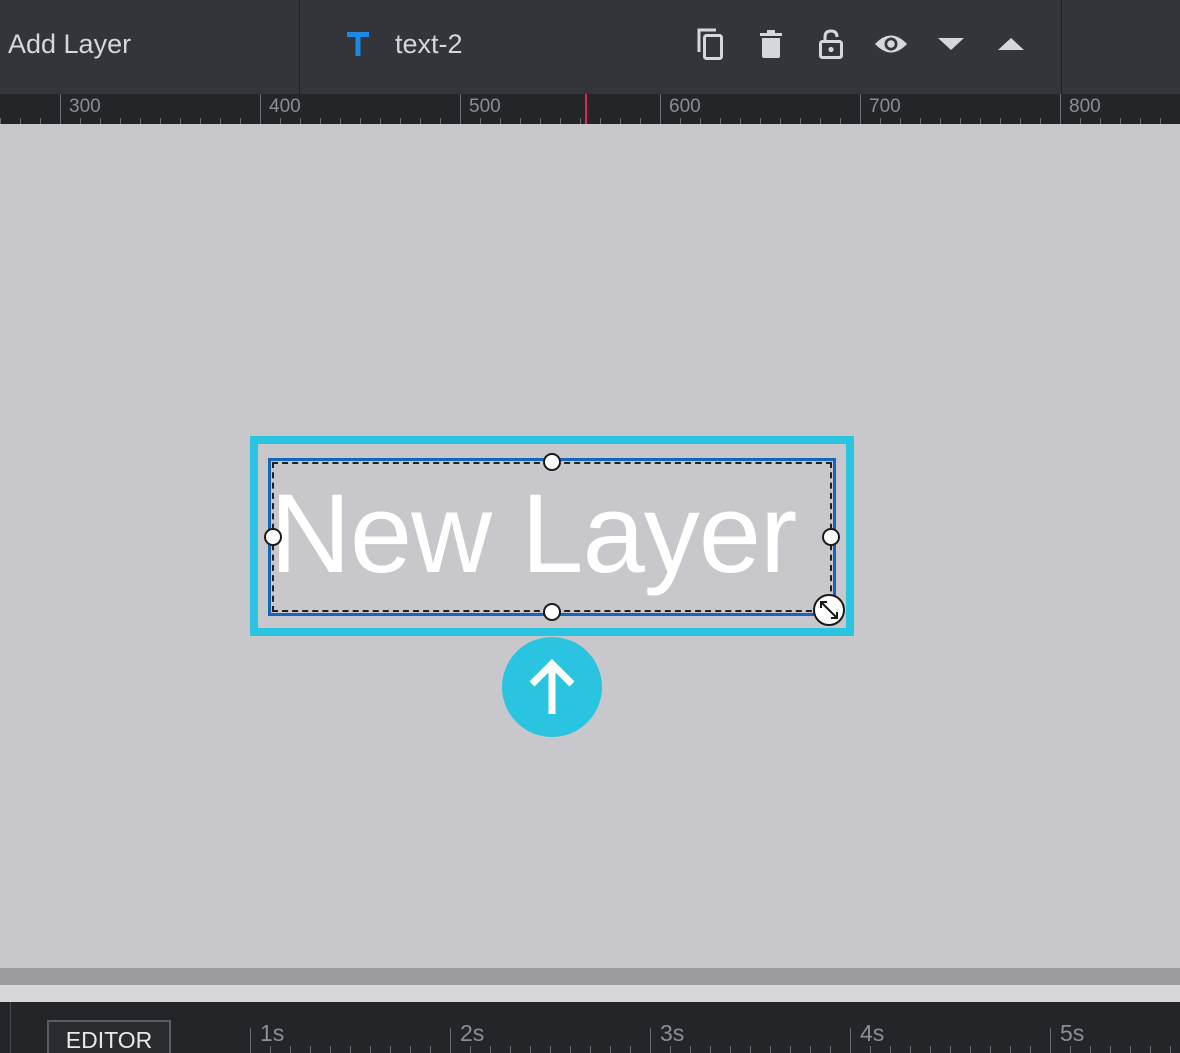 Image resolution: width=1180 pixels, height=1053 pixels. I want to click on diagonal-resize-icon, so click(829, 610).